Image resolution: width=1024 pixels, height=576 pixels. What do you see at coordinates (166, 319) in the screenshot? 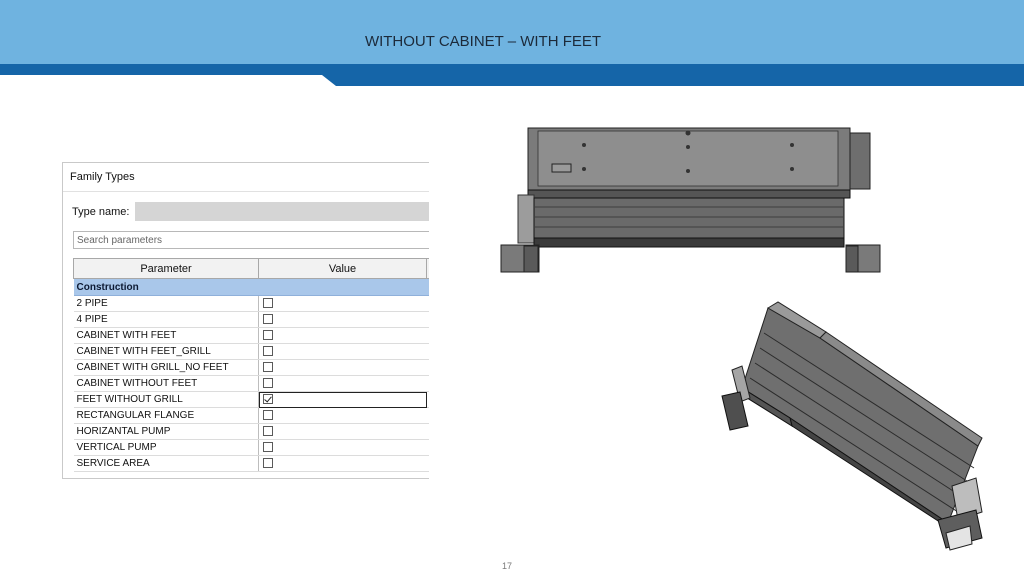
I see `parameter-name: 4 PIPE` at bounding box center [166, 319].